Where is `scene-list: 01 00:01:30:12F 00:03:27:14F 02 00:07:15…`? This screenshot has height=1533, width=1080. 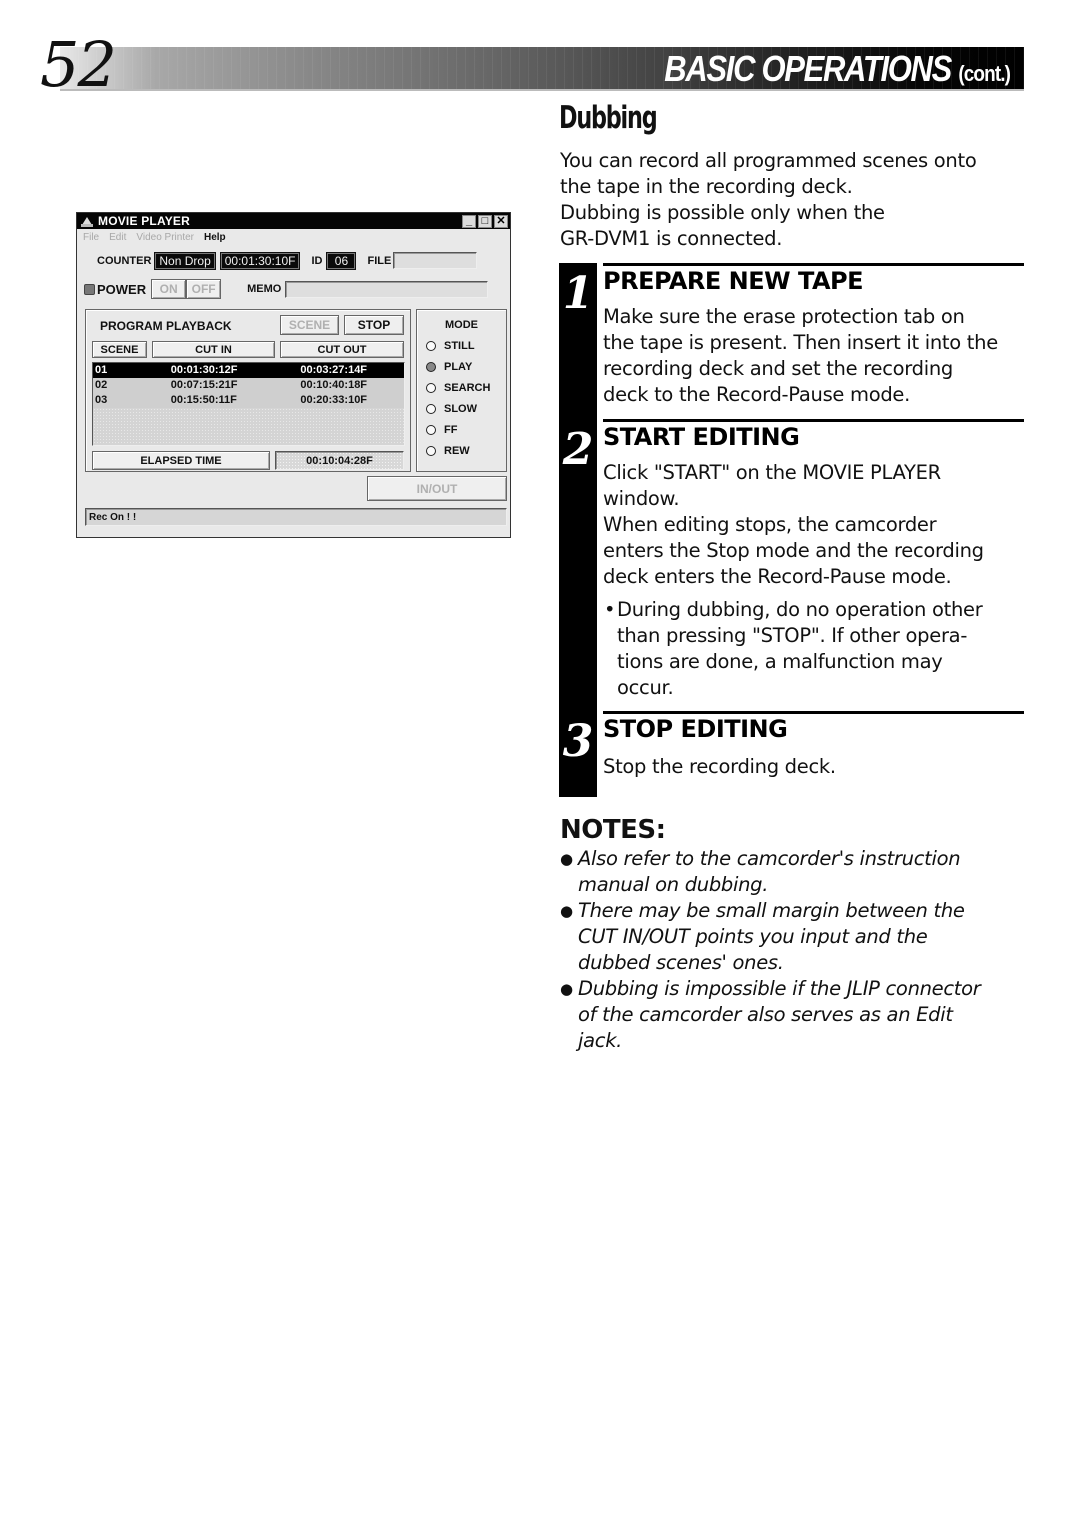 scene-list: 01 00:01:30:12F 00:03:27:14F 02 00:07:15… is located at coordinates (248, 404).